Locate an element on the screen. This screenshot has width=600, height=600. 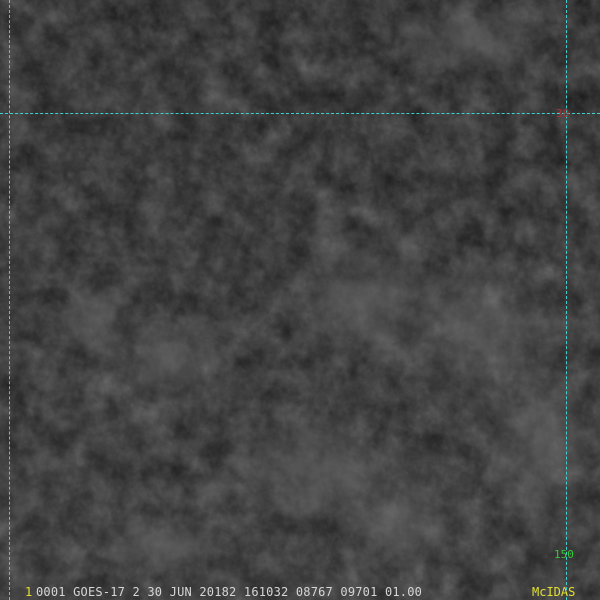
longitude-grid-line-left is located at coordinates (9, 300).